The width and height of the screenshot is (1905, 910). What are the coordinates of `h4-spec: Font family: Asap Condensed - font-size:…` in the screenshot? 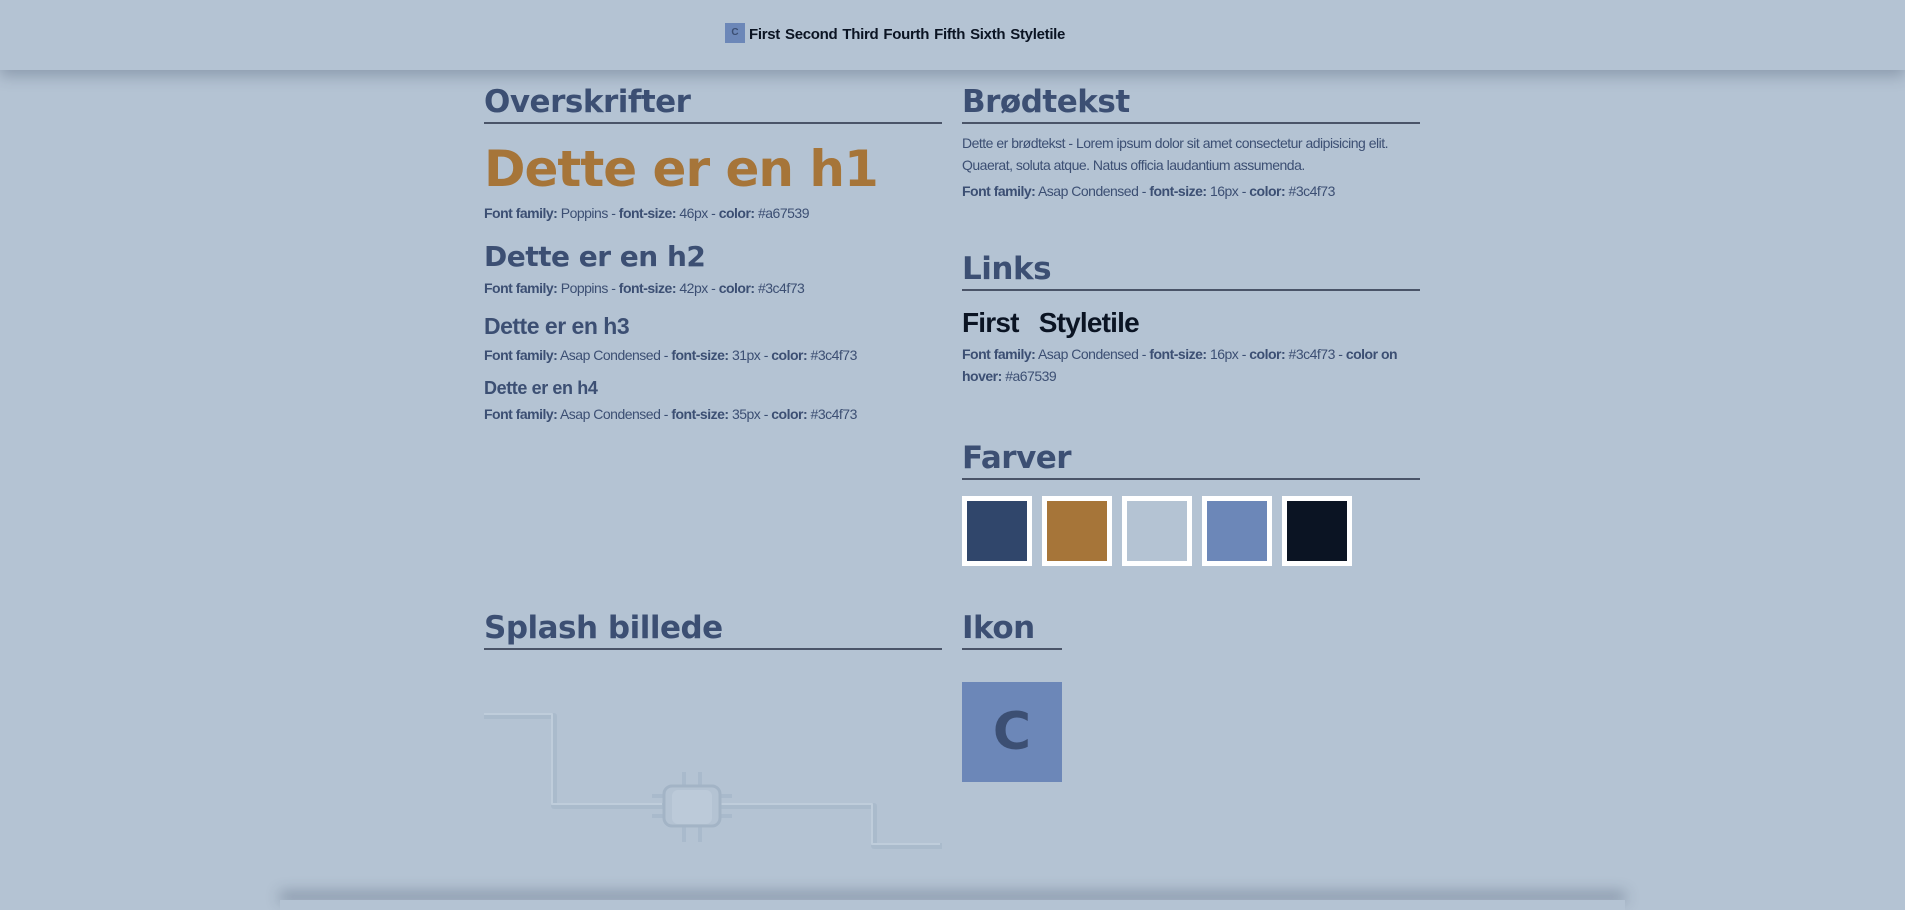 It's located at (670, 414).